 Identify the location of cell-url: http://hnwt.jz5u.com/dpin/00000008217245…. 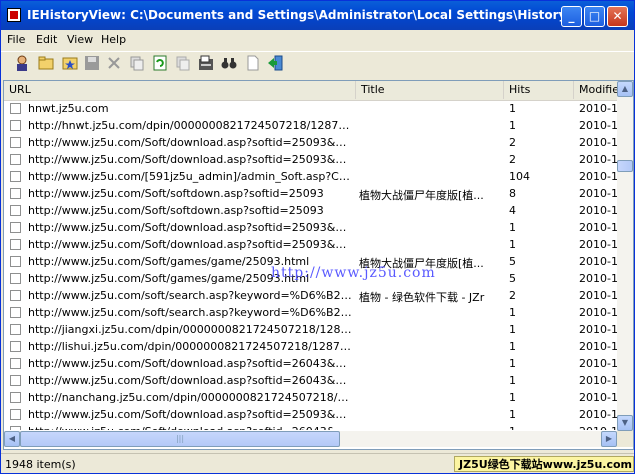
(190, 125).